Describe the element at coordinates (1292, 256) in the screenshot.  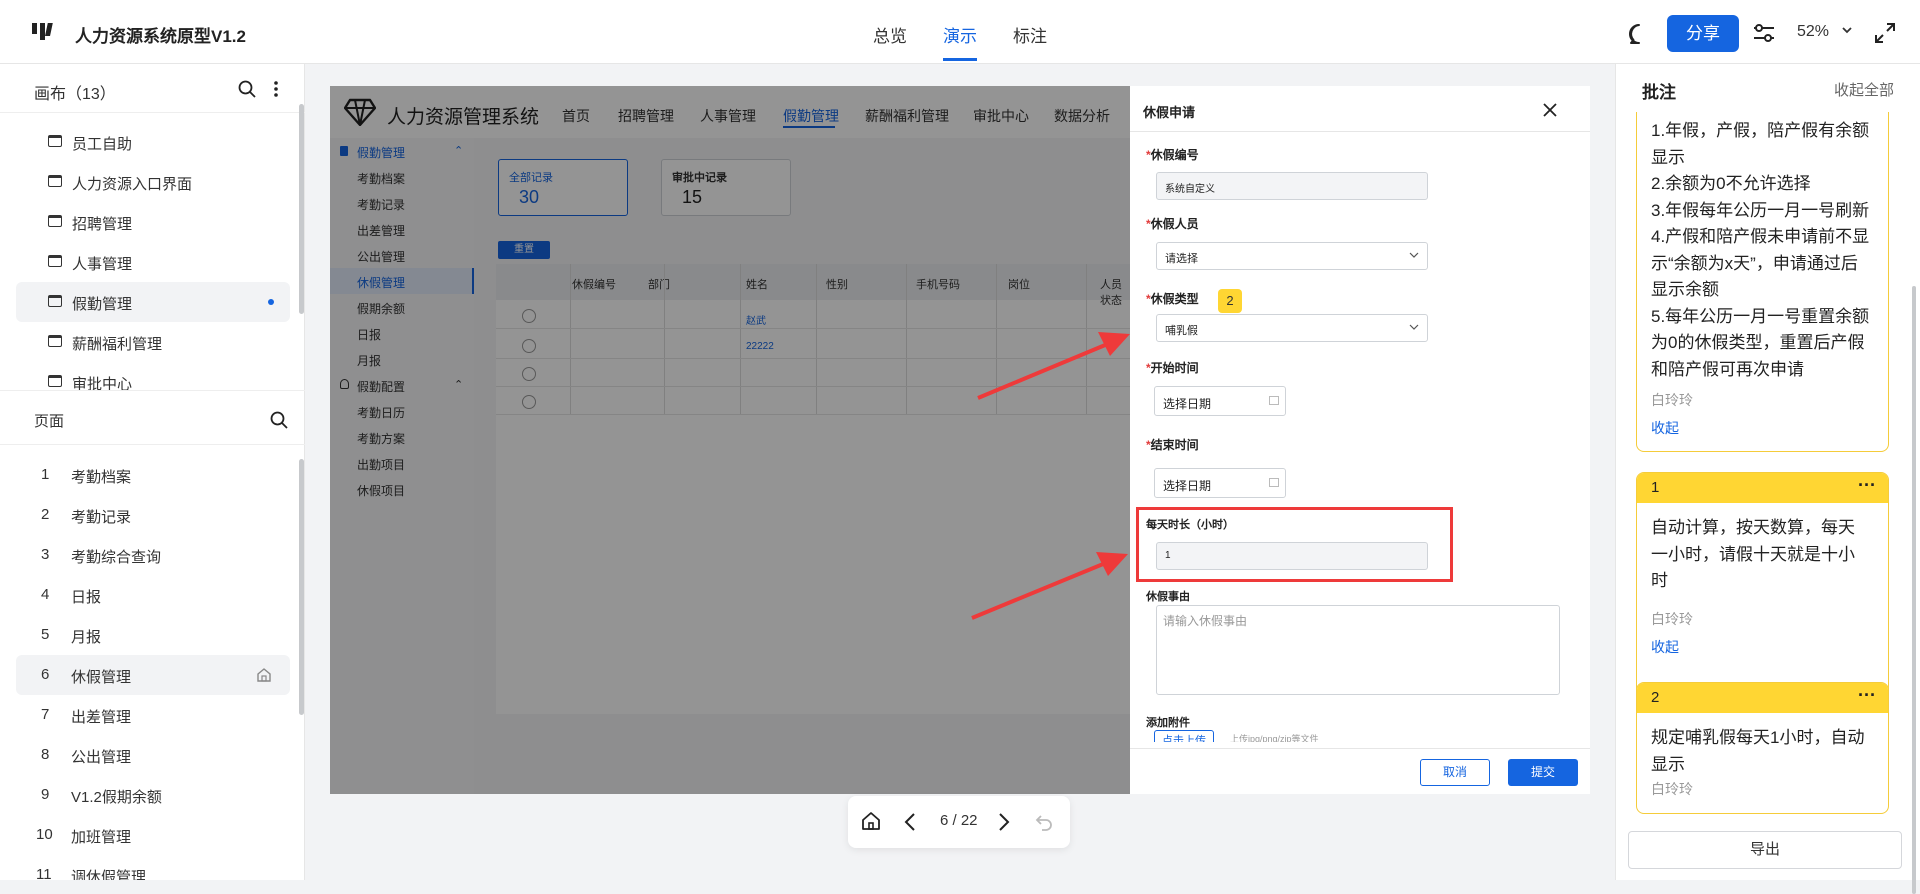
I see `person-select: 请选择` at that location.